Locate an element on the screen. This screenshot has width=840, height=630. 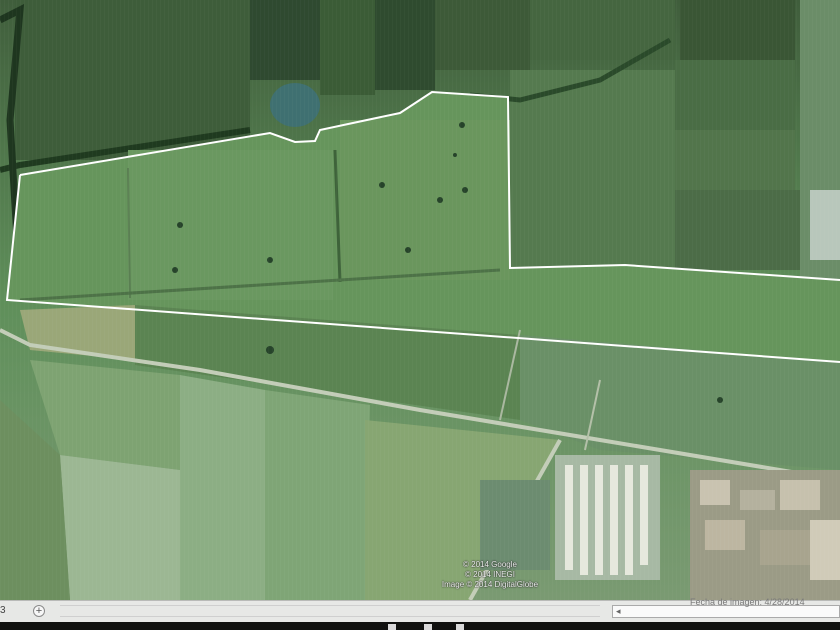
scroll-left-icon: ◂ is located at coordinates (618, 611).